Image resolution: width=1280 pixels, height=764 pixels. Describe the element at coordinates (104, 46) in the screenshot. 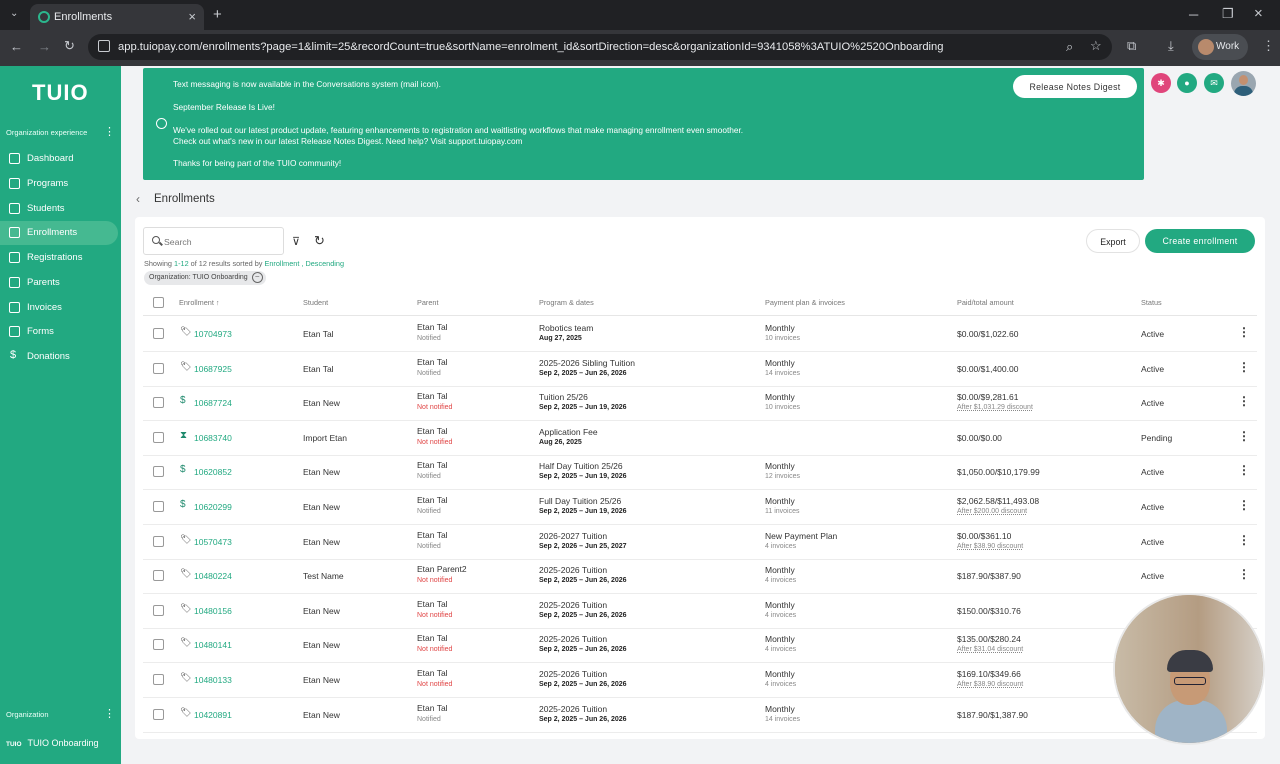

I see `site-info-icon` at that location.